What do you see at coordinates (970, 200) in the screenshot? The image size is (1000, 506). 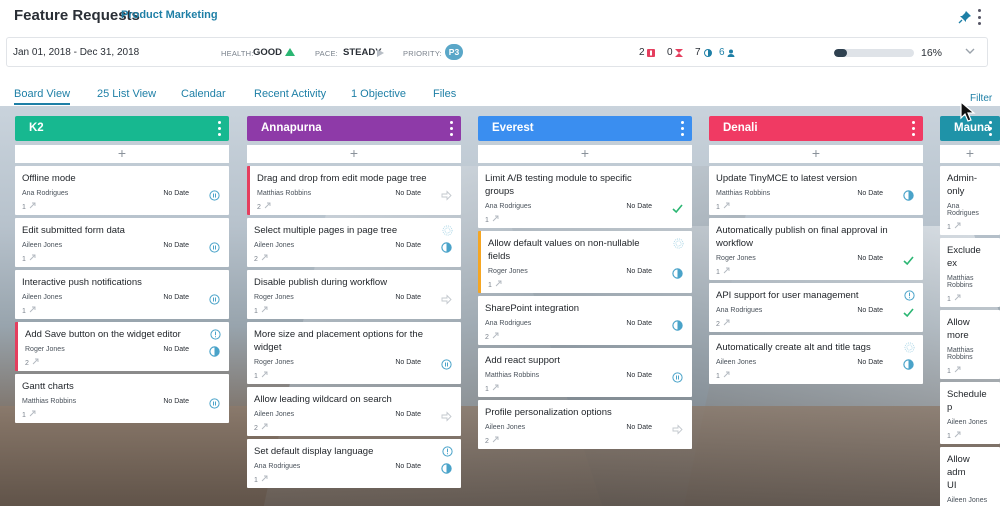 I see `task-card: Admin-only Ana Rodrigues 1` at bounding box center [970, 200].